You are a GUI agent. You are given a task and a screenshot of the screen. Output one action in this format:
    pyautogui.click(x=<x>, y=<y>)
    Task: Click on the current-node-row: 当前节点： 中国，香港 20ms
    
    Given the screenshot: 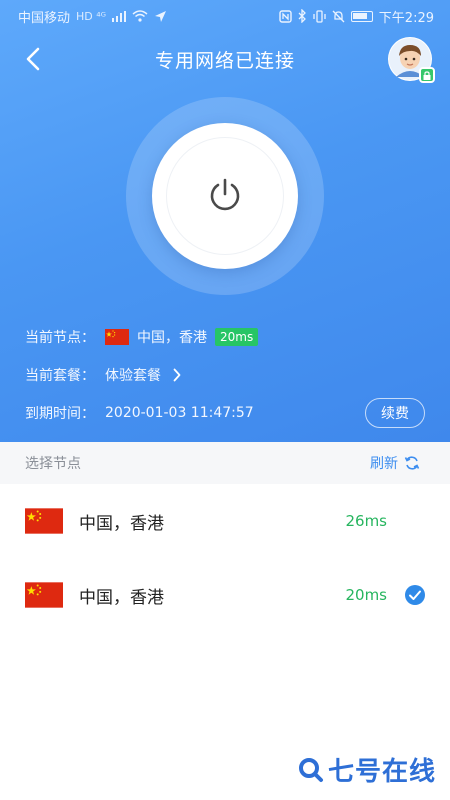 What is the action you would take?
    pyautogui.click(x=142, y=337)
    